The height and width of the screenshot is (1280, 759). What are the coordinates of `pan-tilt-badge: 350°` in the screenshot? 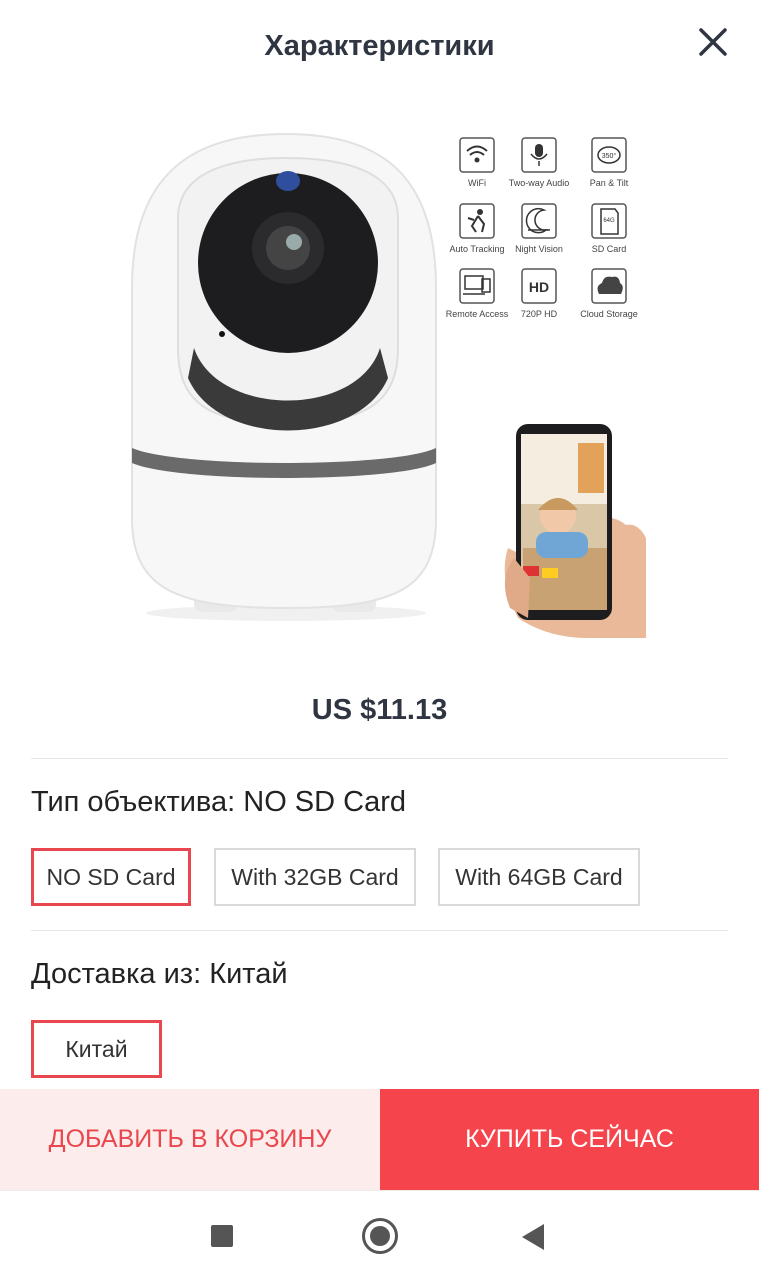 It's located at (609, 156).